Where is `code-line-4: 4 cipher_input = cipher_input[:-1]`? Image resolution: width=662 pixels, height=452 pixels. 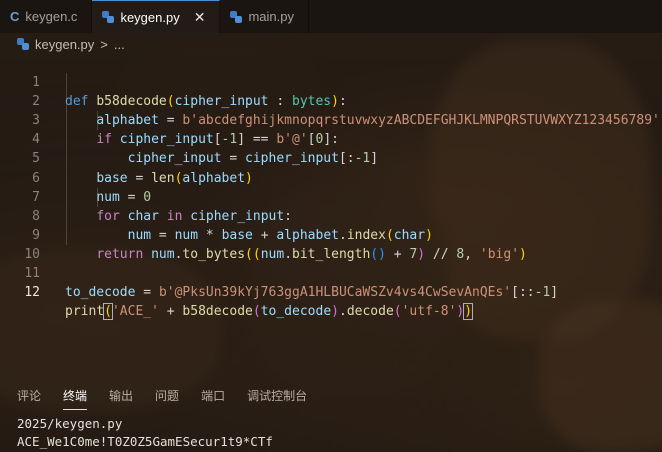 code-line-4: 4 cipher_input = cipher_input[:-1] is located at coordinates (331, 138).